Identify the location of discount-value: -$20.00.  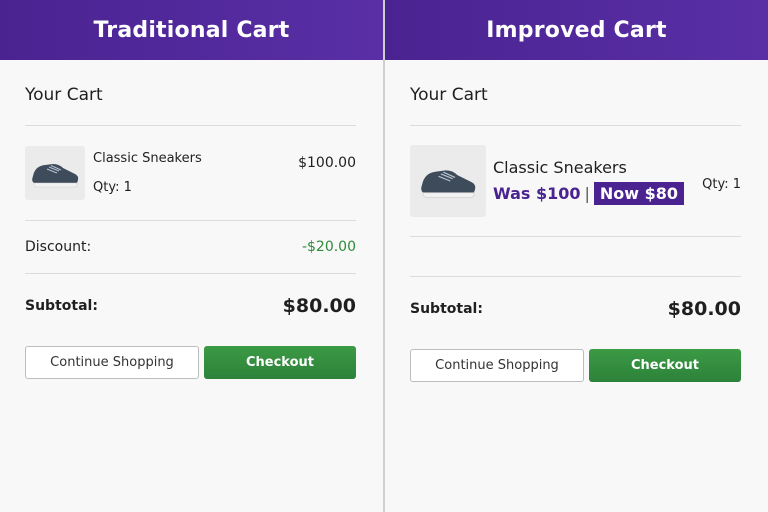
(328, 247).